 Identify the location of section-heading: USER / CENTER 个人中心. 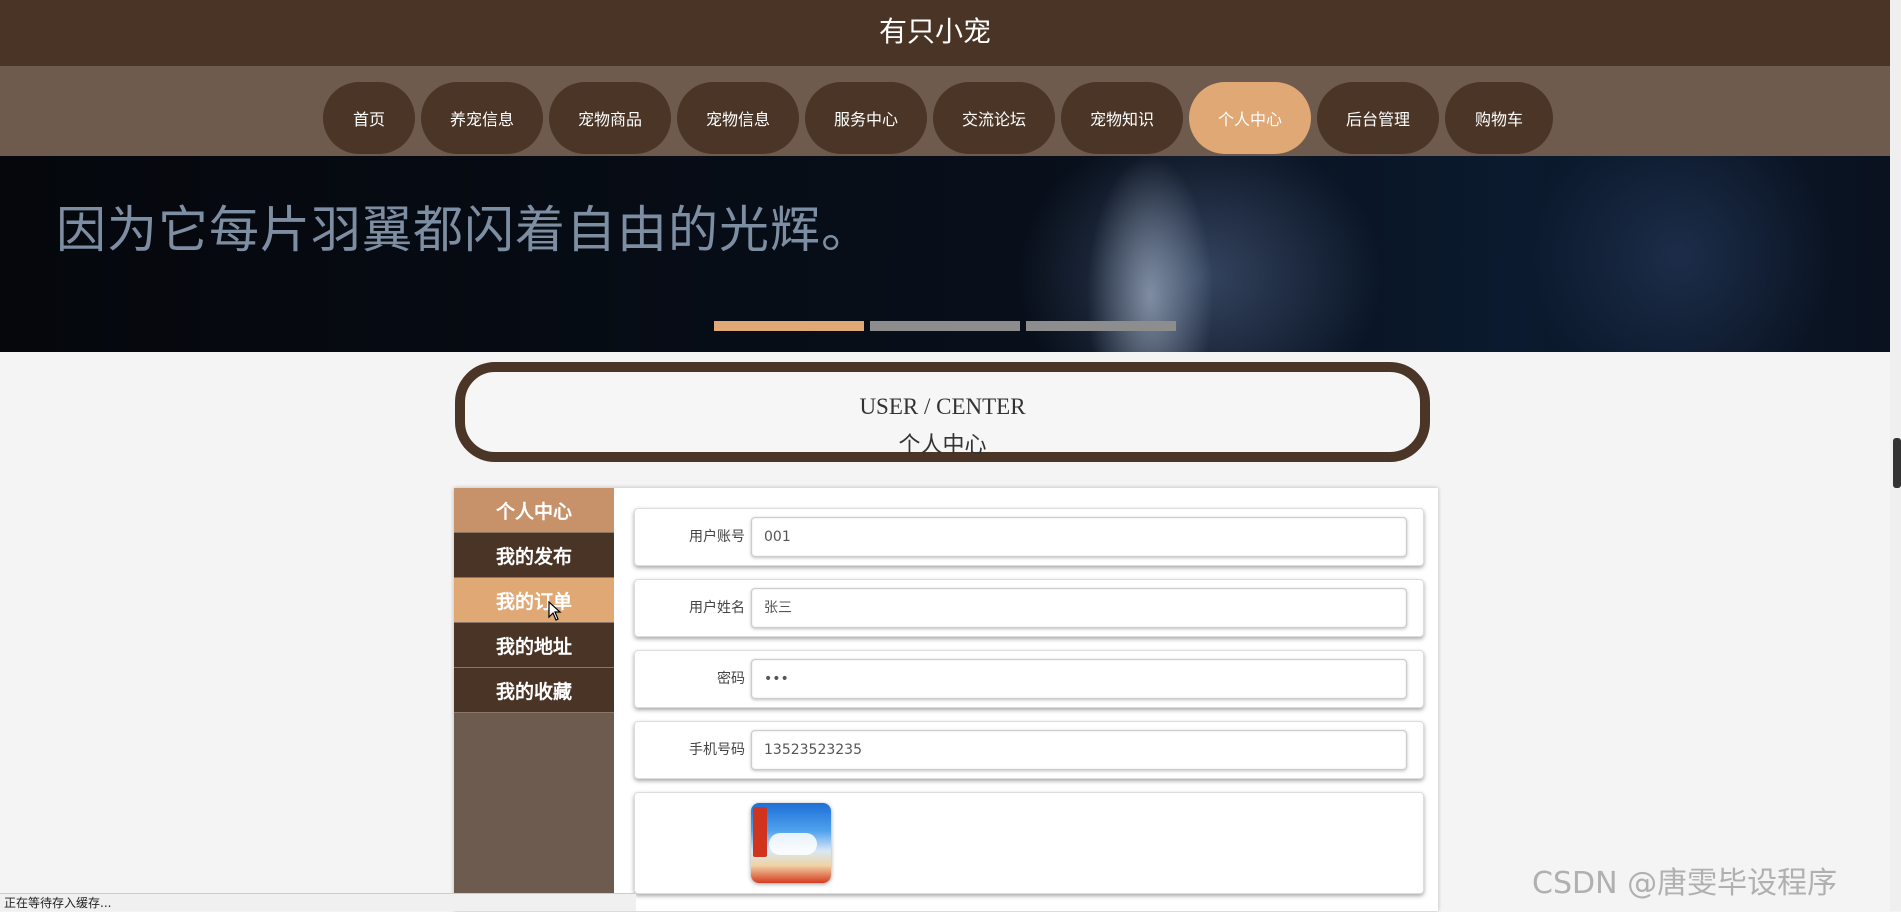
(942, 412).